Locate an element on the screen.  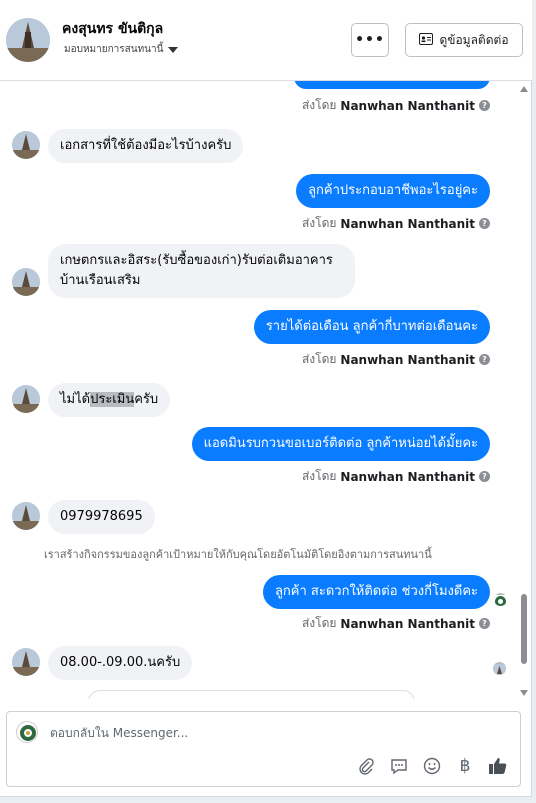
composer-toolbar: ฿ is located at coordinates (432, 766).